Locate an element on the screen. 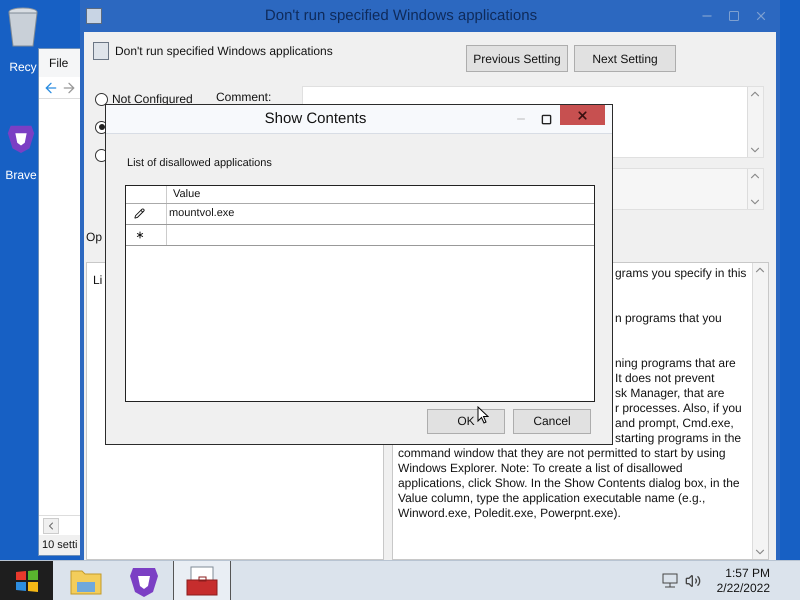 Image resolution: width=800 pixels, height=600 pixels. status-text: 10 setti is located at coordinates (60, 545).